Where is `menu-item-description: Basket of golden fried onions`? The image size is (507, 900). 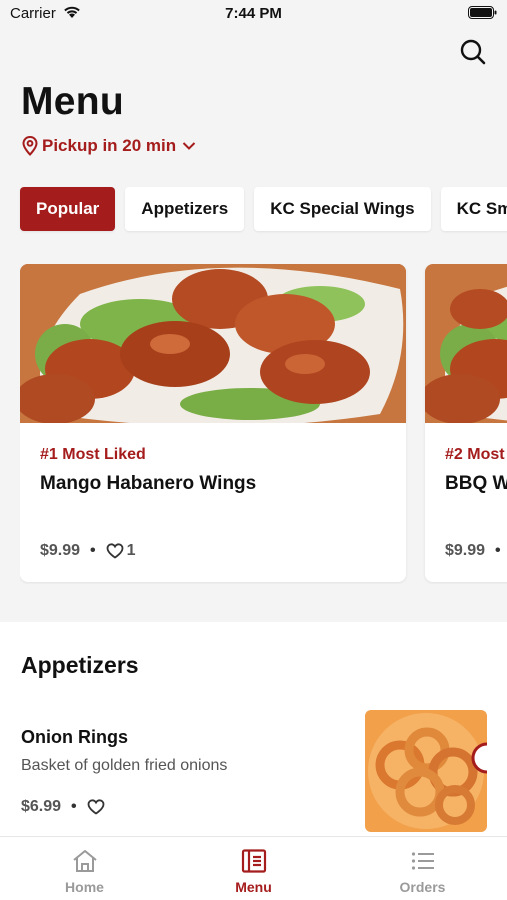 menu-item-description: Basket of golden fried onions is located at coordinates (124, 765).